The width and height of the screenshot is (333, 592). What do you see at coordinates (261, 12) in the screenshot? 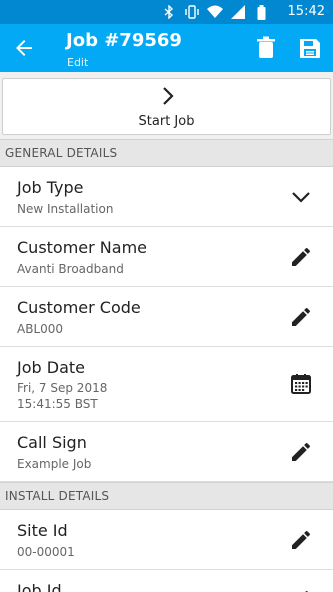
I see `battery-icon` at bounding box center [261, 12].